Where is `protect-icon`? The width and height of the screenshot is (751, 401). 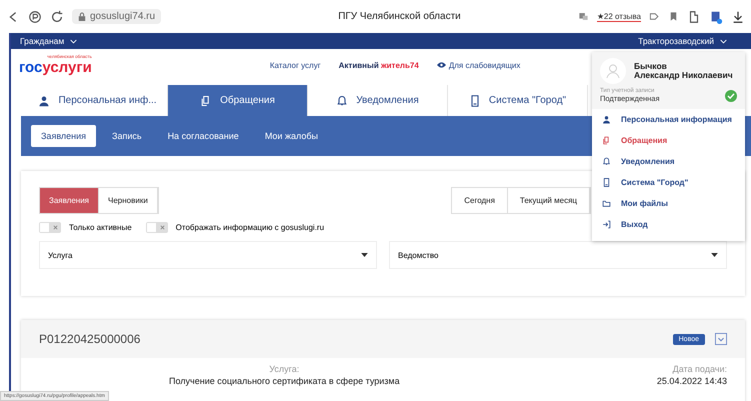
protect-icon is located at coordinates (35, 17).